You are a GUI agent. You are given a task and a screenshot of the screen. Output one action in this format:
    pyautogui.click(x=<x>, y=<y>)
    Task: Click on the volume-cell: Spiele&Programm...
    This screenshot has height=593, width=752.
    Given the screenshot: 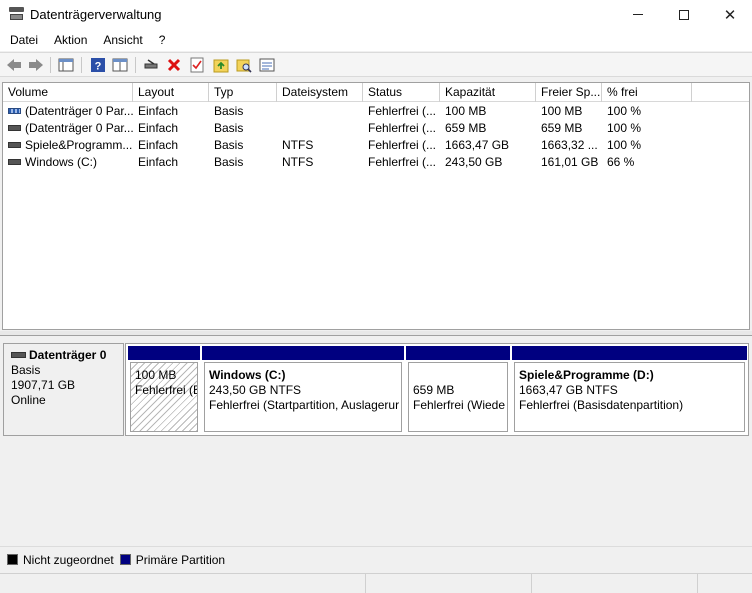 What is the action you would take?
    pyautogui.click(x=68, y=145)
    